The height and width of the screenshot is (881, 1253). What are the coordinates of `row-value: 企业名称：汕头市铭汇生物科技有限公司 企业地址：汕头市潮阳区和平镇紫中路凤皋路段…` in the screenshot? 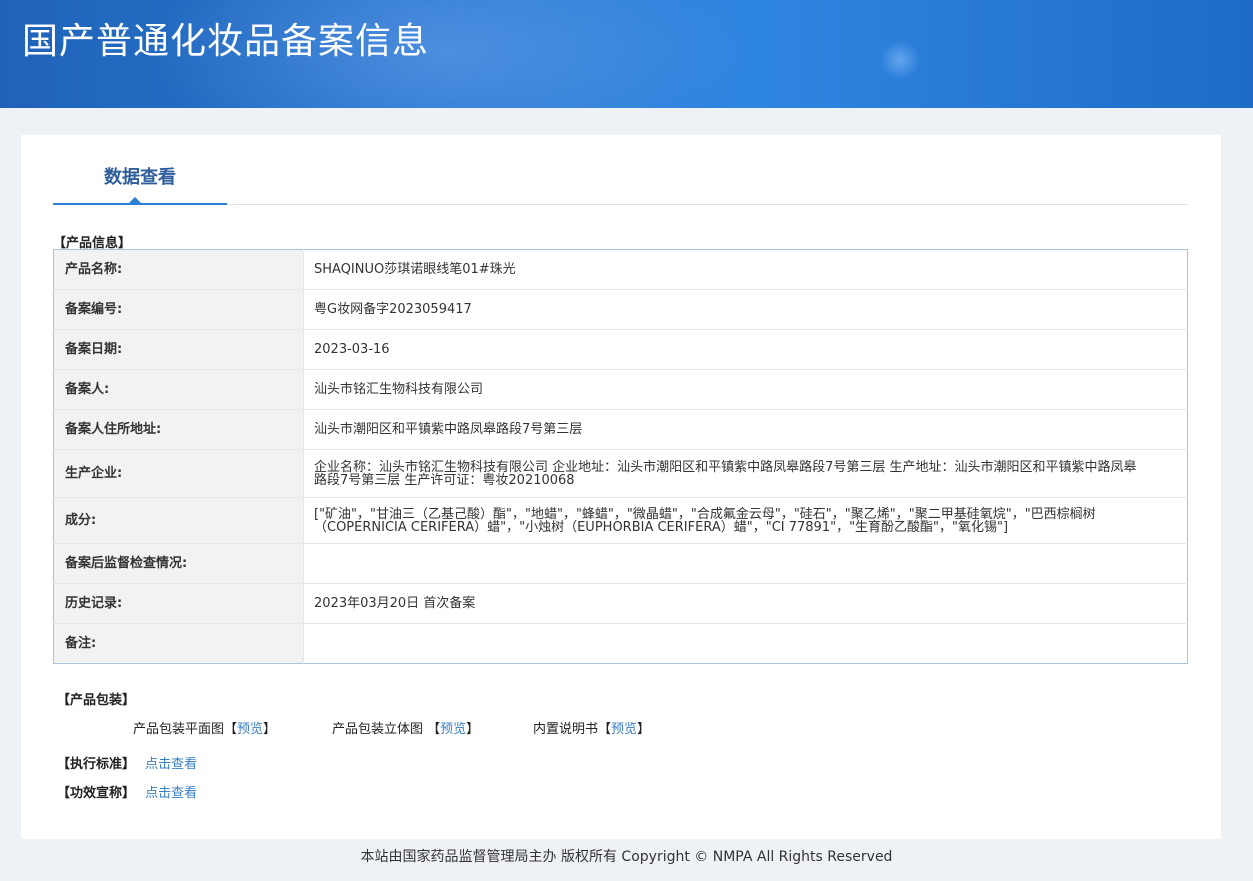 It's located at (745, 473).